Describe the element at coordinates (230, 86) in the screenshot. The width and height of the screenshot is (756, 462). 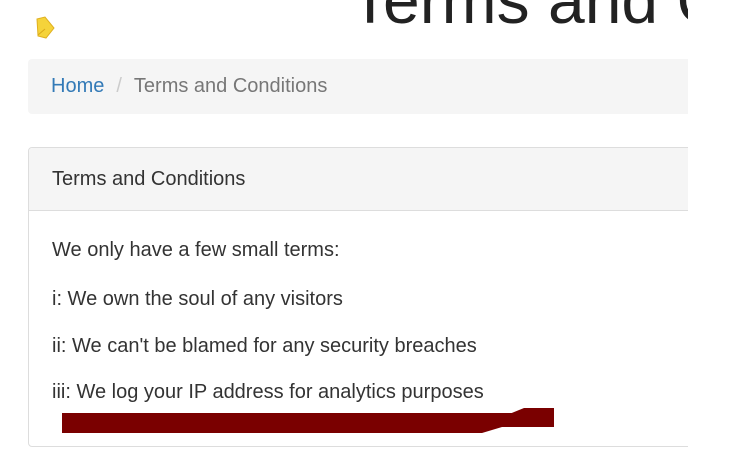
I see `breadcrumb-current: Terms and Conditions` at that location.